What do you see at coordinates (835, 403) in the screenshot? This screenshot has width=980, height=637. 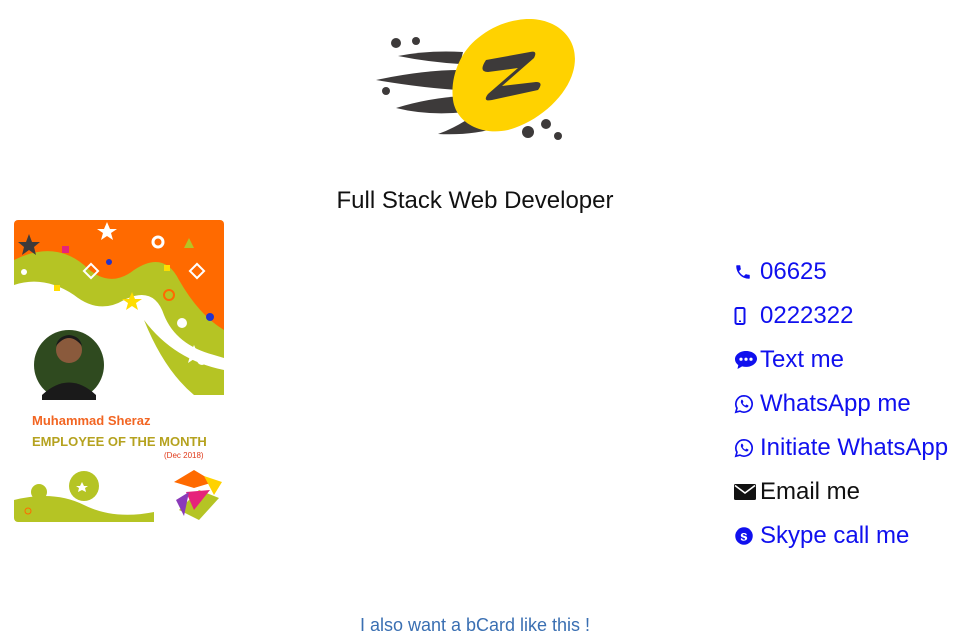 I see `whatsapp-label: WhatsApp me` at bounding box center [835, 403].